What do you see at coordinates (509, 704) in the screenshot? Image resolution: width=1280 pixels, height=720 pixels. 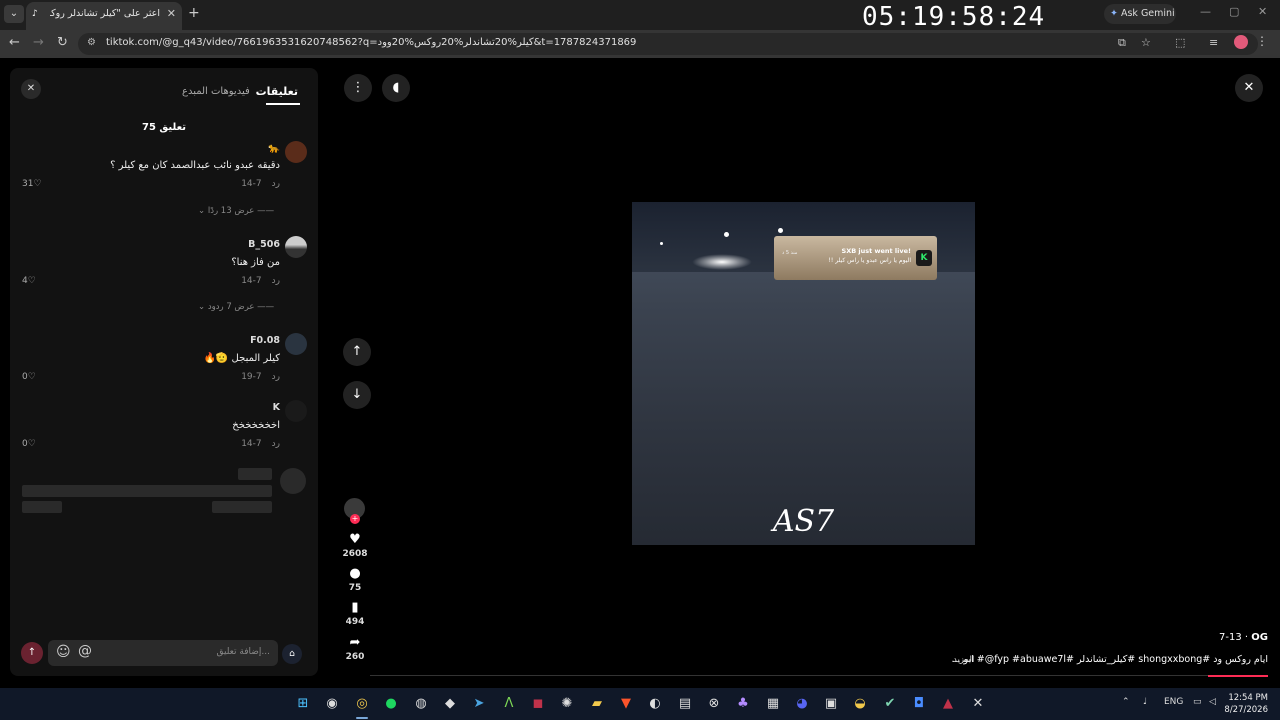 I see `app-icon: Λ` at bounding box center [509, 704].